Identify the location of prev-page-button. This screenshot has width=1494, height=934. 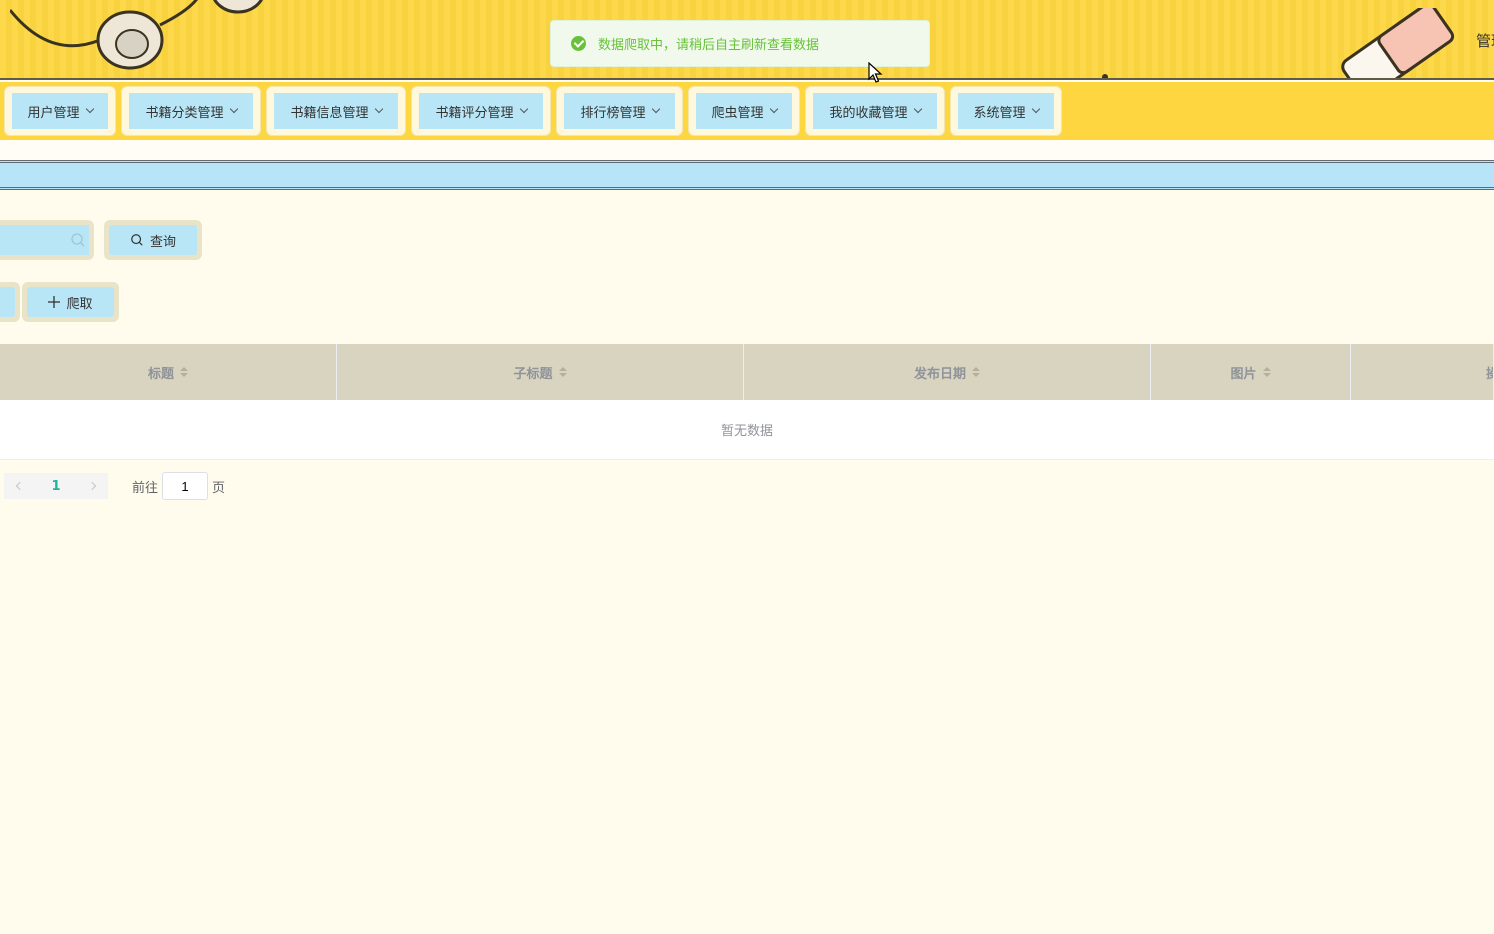
(20, 486).